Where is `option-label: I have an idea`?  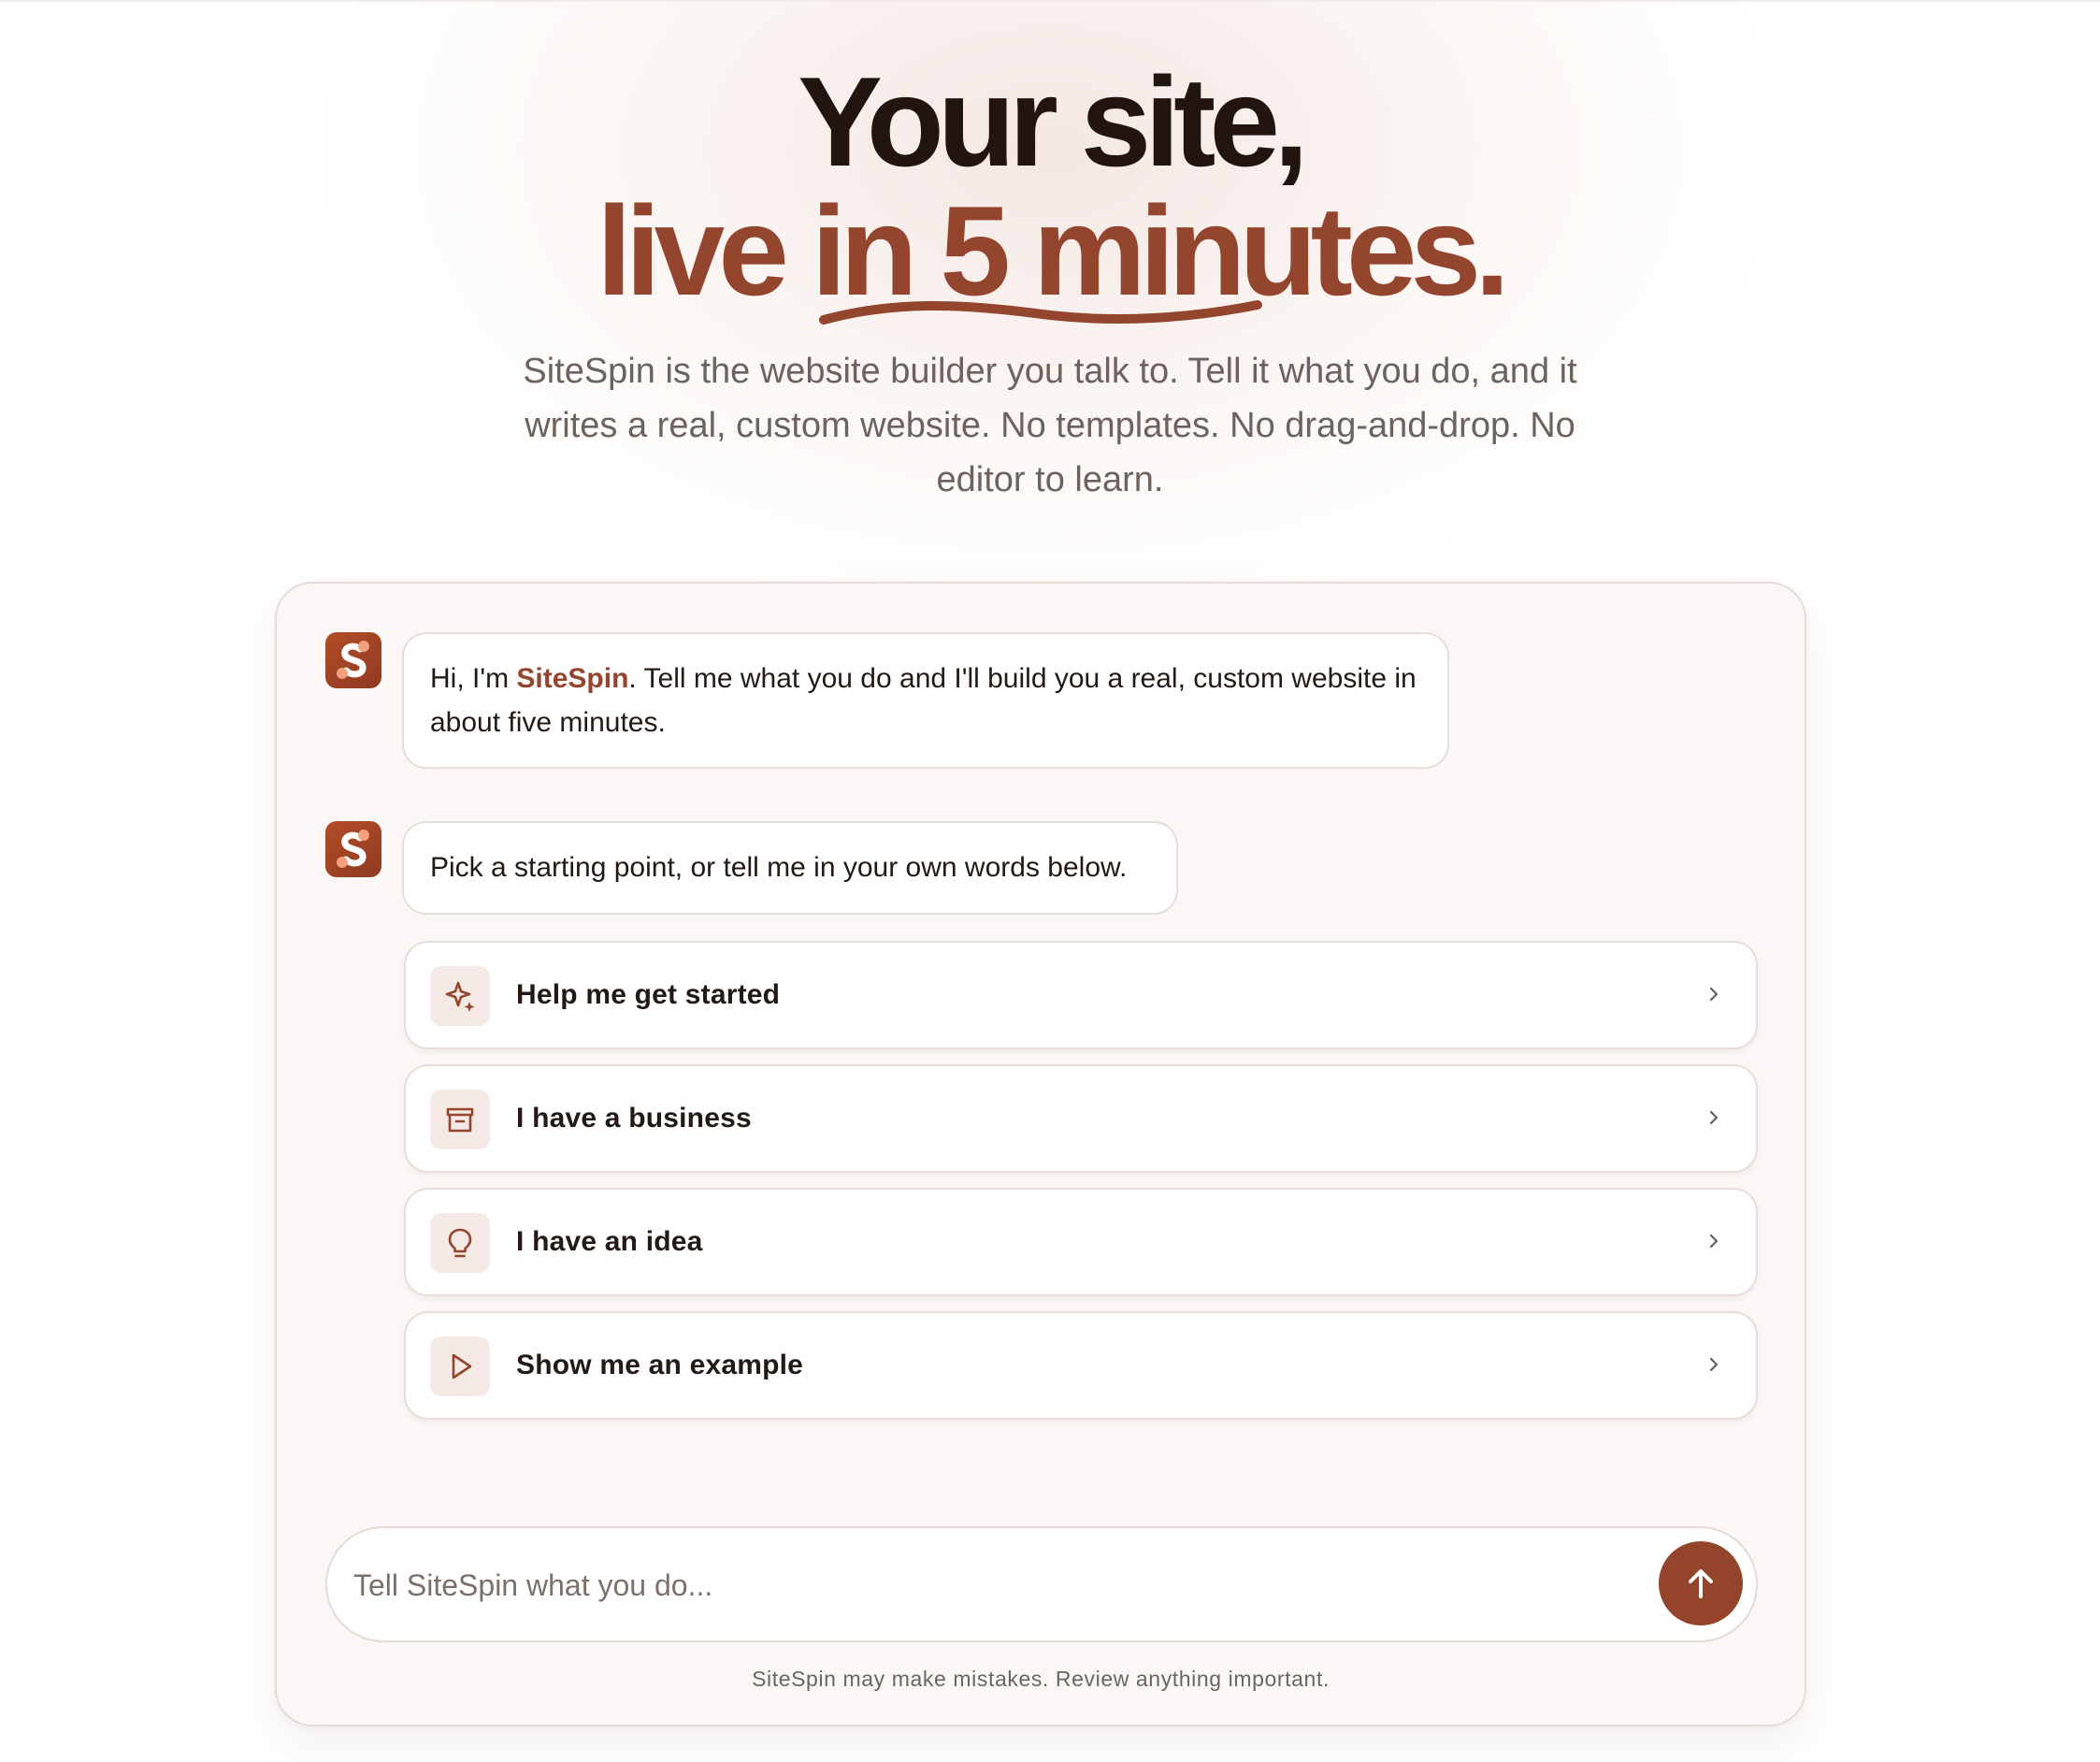
option-label: I have an idea is located at coordinates (609, 1241).